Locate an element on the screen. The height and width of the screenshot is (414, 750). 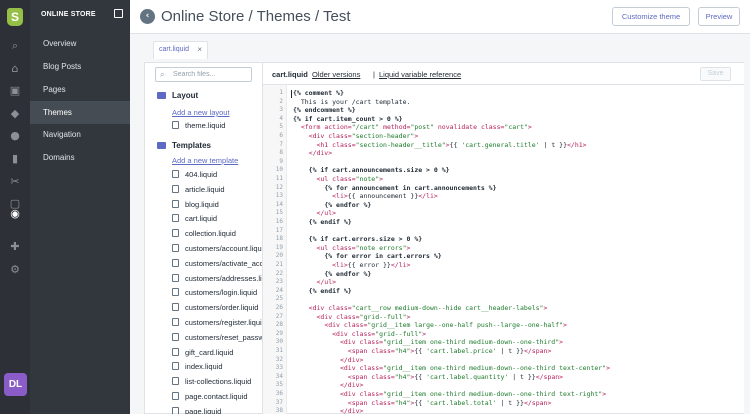
line-number: 2 is located at coordinates (281, 101).